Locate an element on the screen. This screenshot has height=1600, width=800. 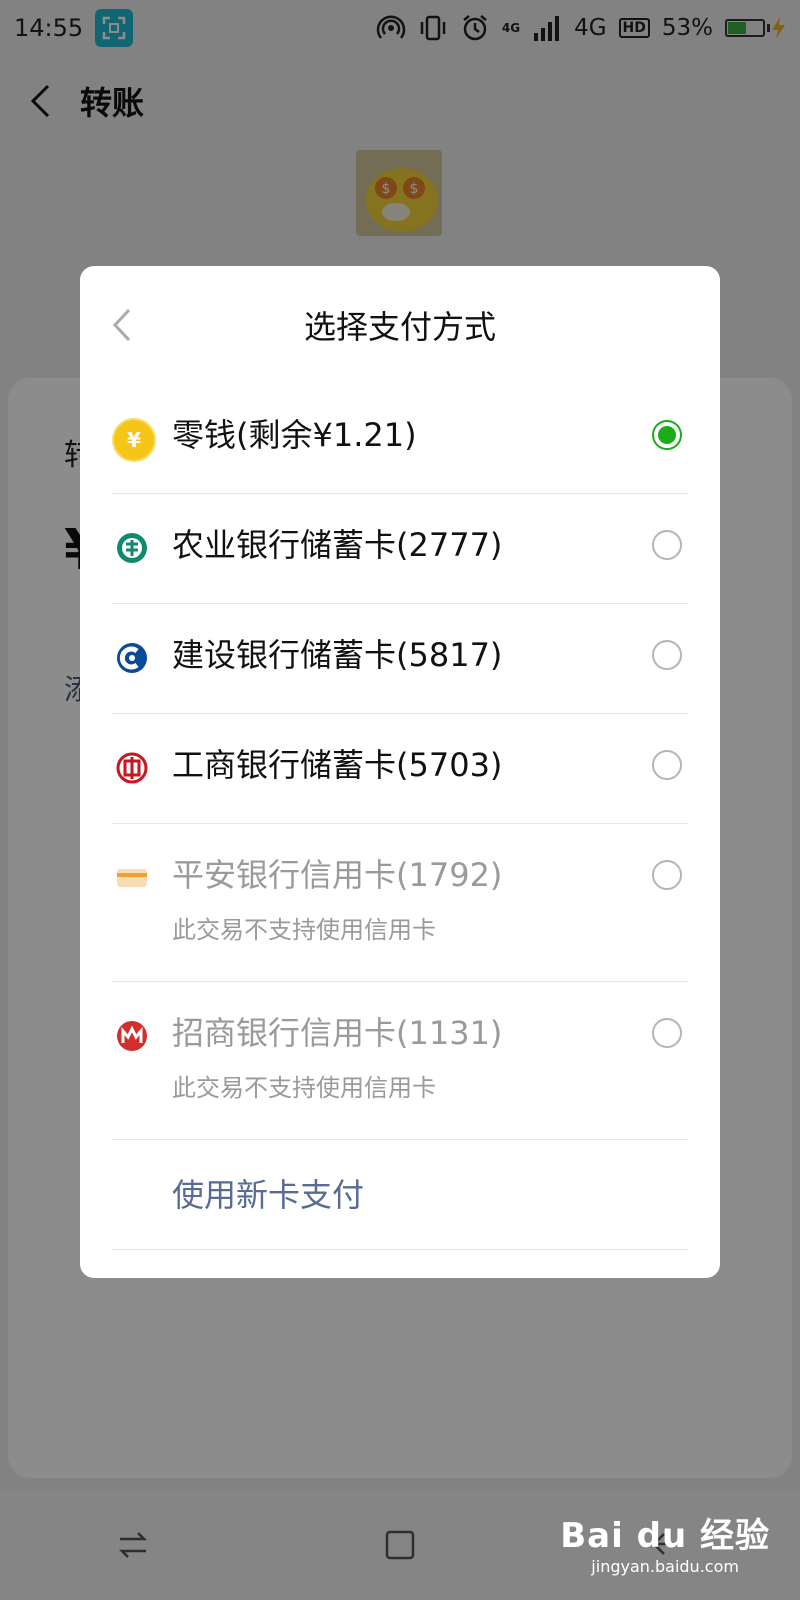
new-card-label: 使用新卡支付 is located at coordinates (268, 1195).